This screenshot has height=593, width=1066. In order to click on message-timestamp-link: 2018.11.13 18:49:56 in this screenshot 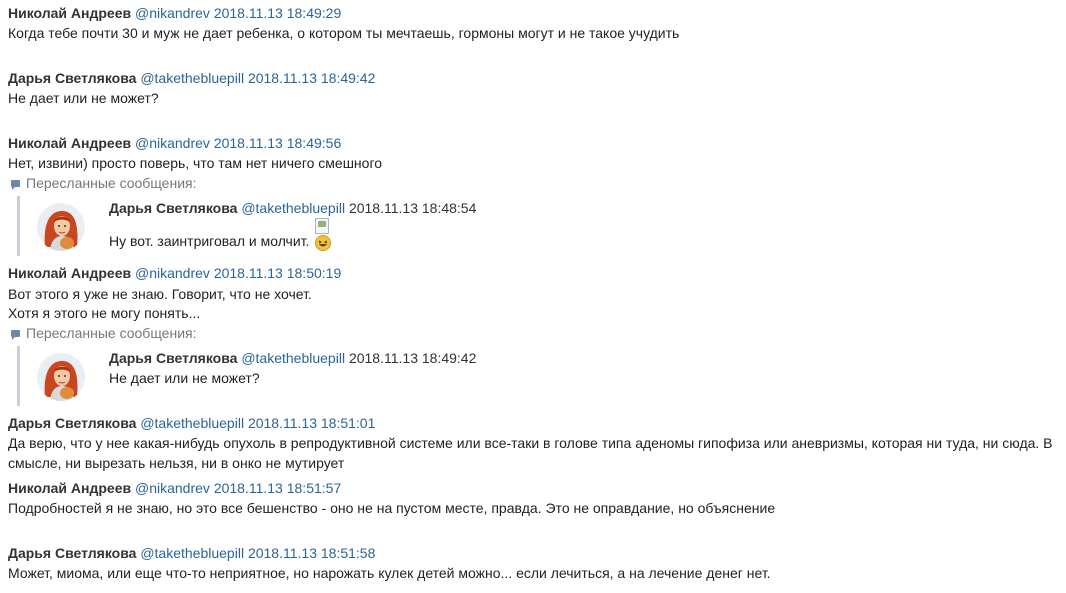, I will do `click(277, 143)`.